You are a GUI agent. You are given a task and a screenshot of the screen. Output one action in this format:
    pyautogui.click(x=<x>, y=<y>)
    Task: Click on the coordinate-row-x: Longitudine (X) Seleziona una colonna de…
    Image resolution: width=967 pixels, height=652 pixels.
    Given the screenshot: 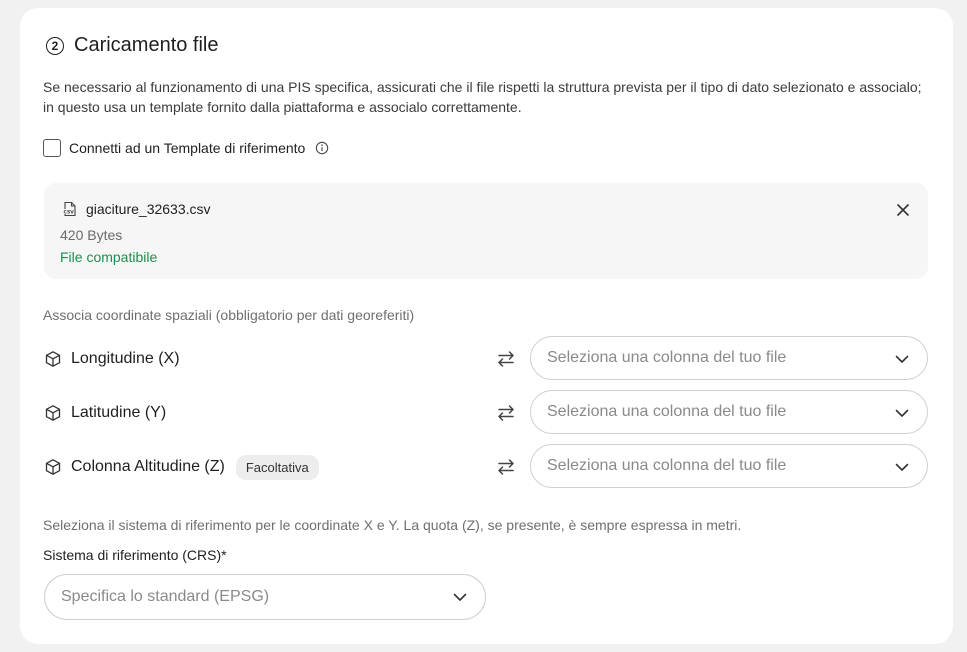 What is the action you would take?
    pyautogui.click(x=487, y=359)
    